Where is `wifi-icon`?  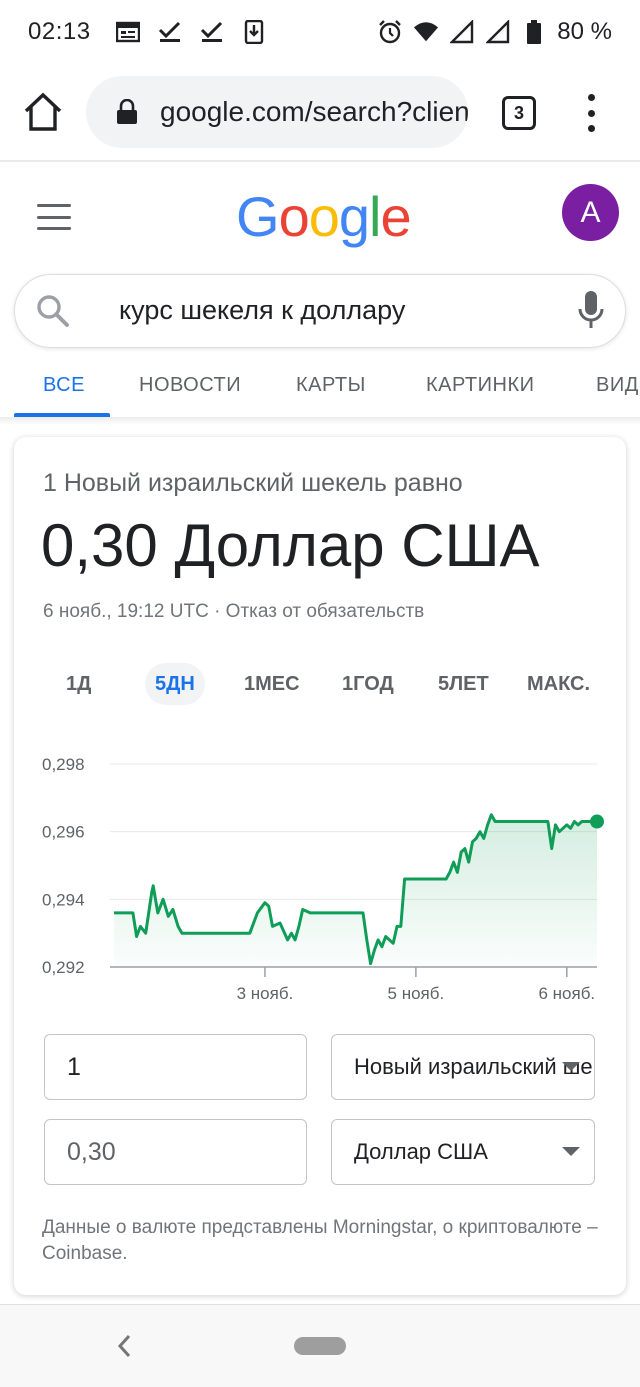
wifi-icon is located at coordinates (426, 32).